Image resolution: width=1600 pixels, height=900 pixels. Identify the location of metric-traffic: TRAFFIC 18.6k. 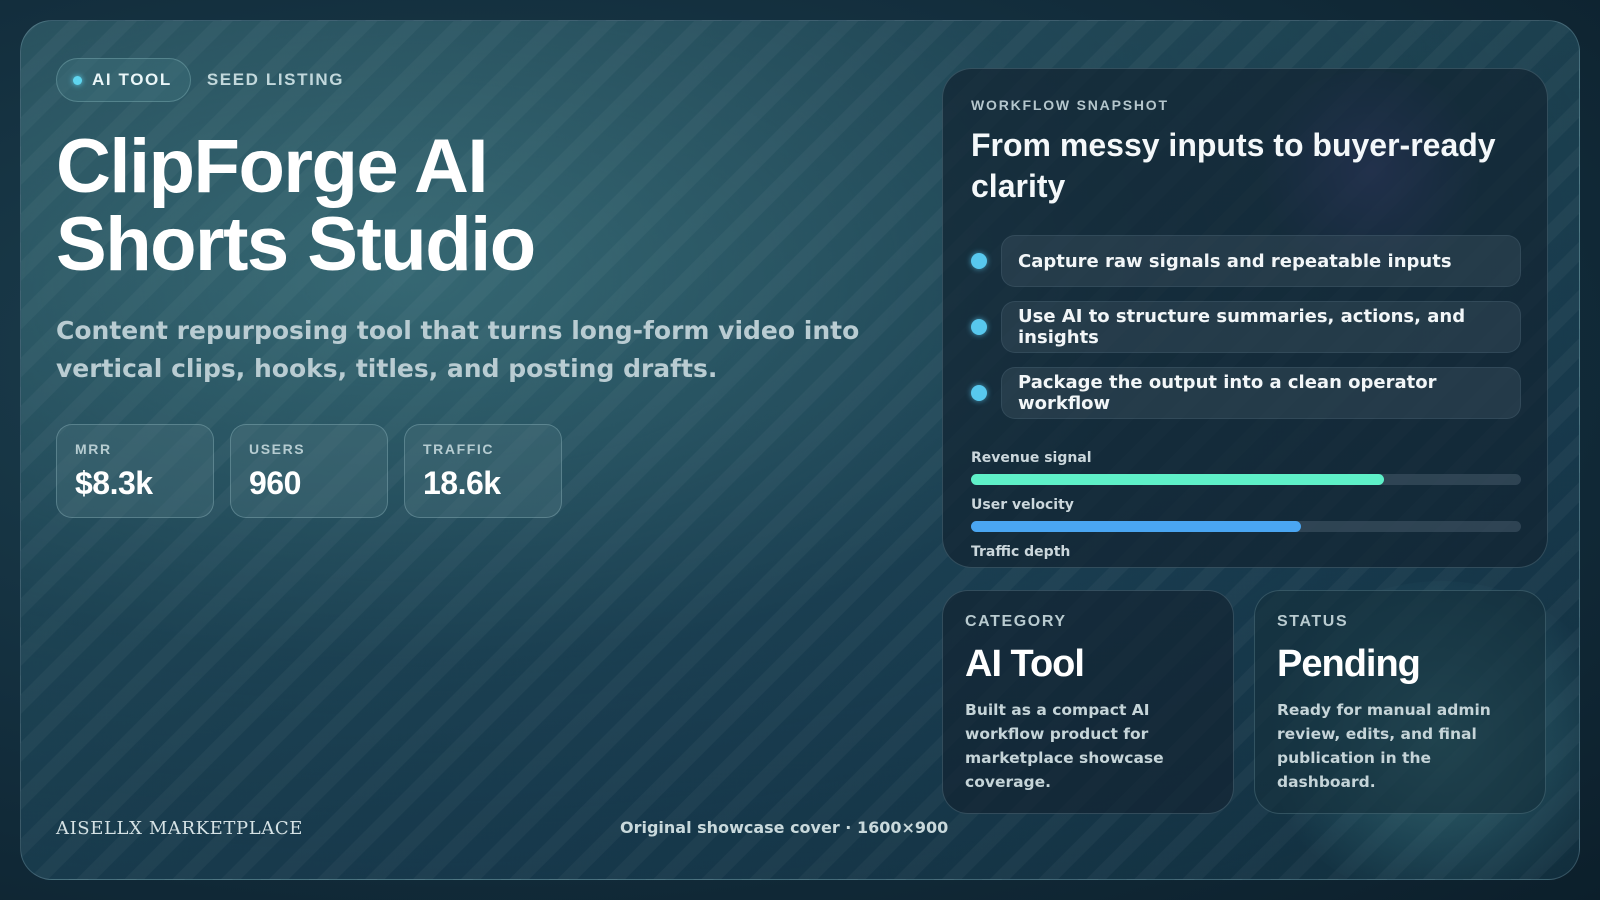
(483, 471).